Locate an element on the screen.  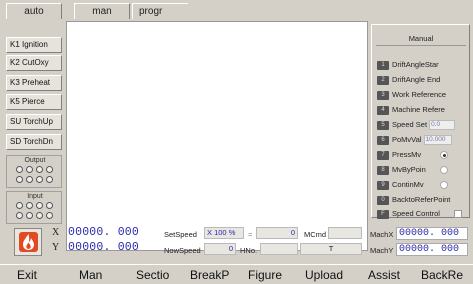
torch-down-button: SD TorchDn is located at coordinates (34, 142).